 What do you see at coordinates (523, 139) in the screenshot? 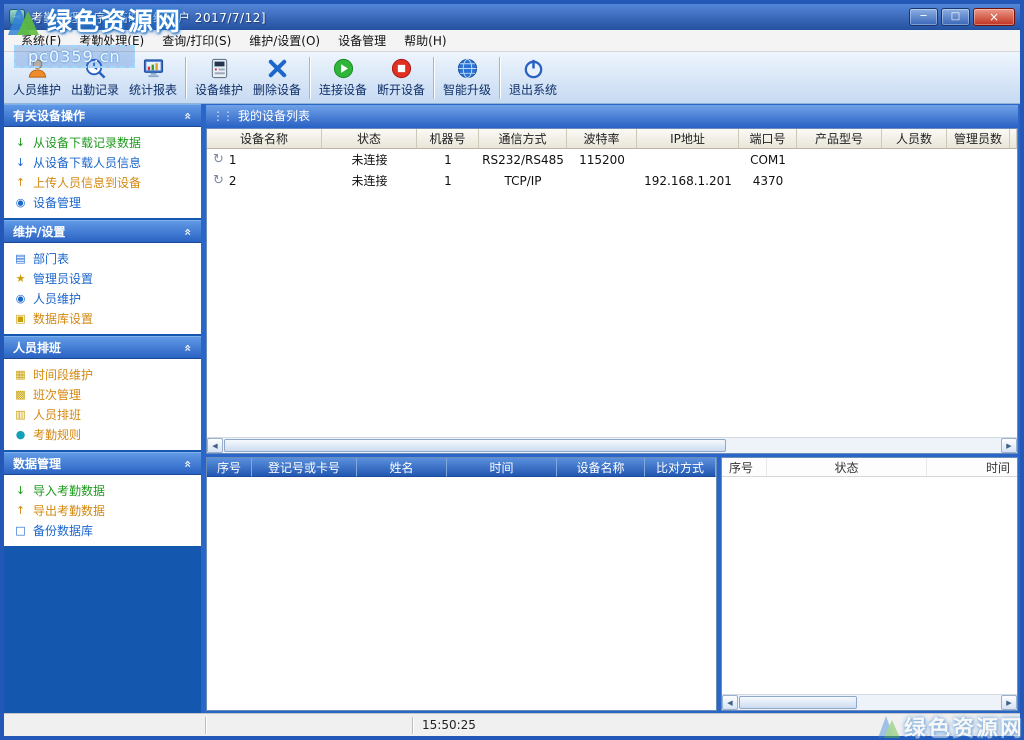
I see `column-header-comm-mode: 通信方式` at bounding box center [523, 139].